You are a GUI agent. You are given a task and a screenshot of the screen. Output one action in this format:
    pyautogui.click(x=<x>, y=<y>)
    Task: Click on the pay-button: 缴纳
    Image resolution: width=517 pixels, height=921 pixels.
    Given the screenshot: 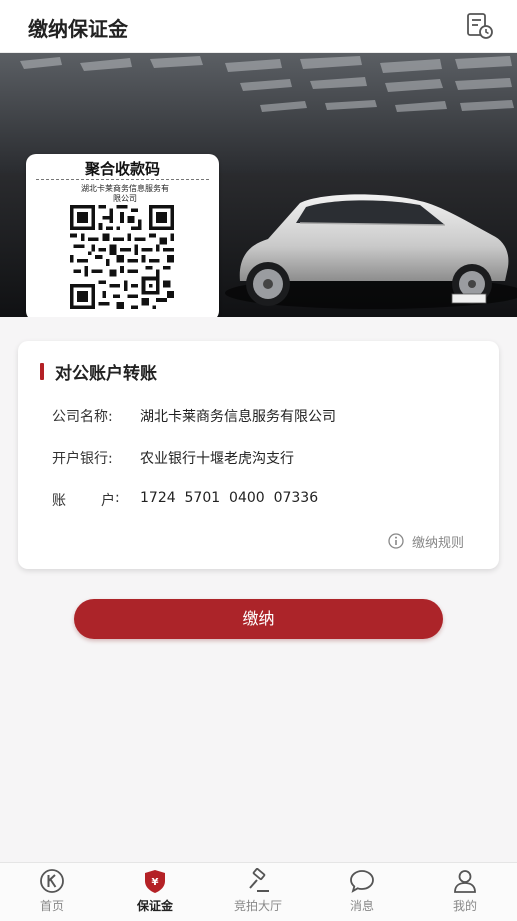 What is the action you would take?
    pyautogui.click(x=258, y=619)
    